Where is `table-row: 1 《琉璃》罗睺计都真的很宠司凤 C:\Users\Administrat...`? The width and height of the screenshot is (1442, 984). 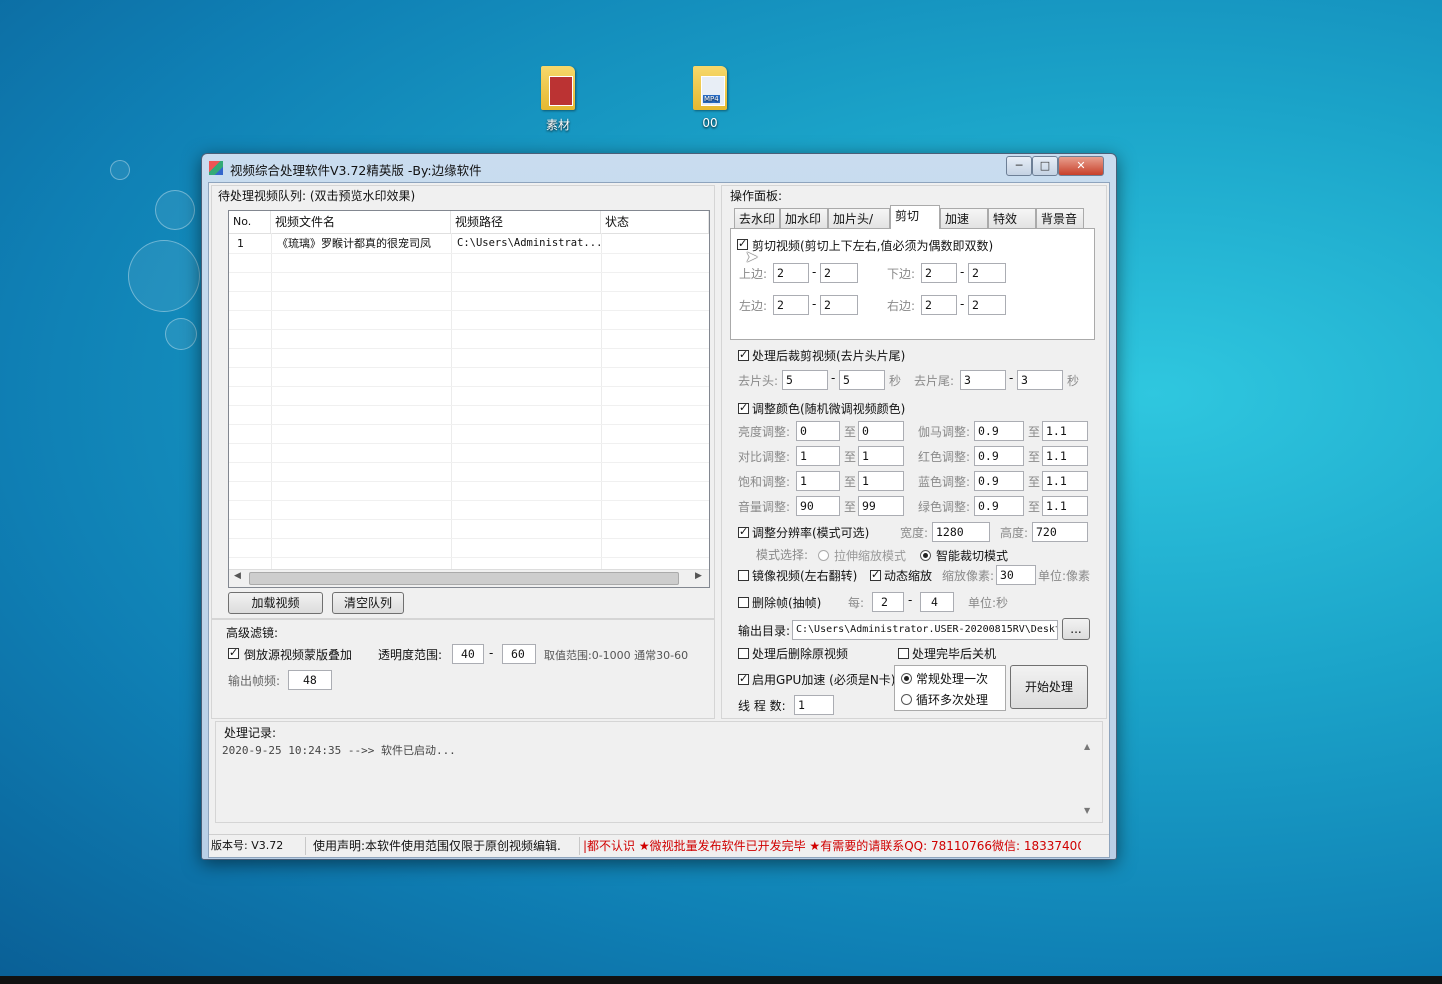
table-row: 1 《琉璃》罗睺计都真的很宠司凤 C:\Users\Administrat... is located at coordinates (469, 244).